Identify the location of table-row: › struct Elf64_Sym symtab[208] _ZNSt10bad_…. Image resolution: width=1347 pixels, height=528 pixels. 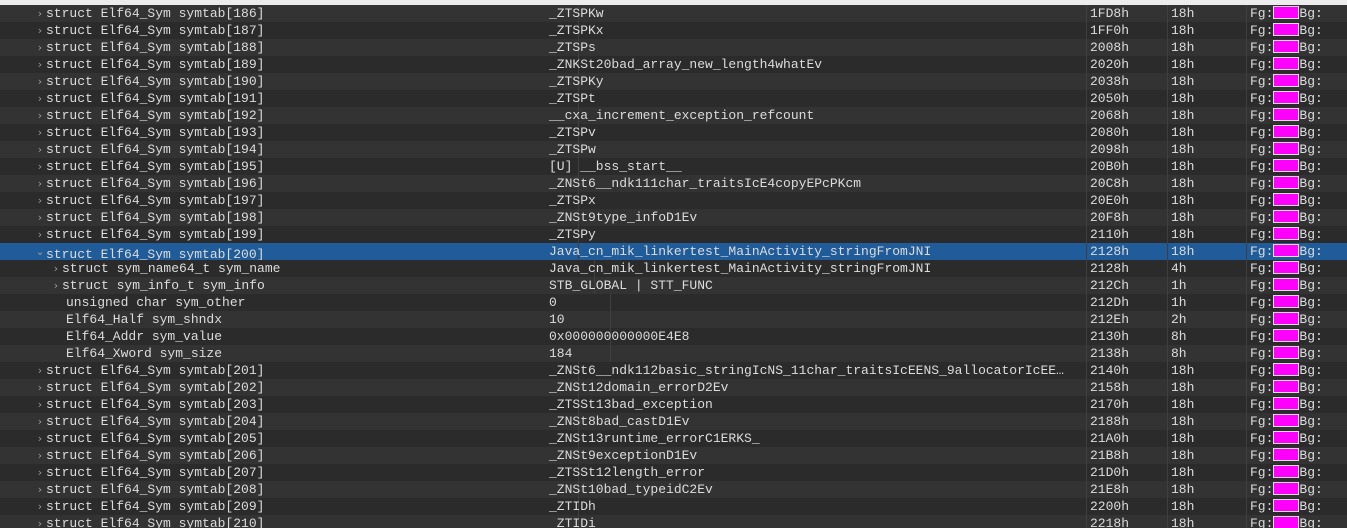
(673, 489).